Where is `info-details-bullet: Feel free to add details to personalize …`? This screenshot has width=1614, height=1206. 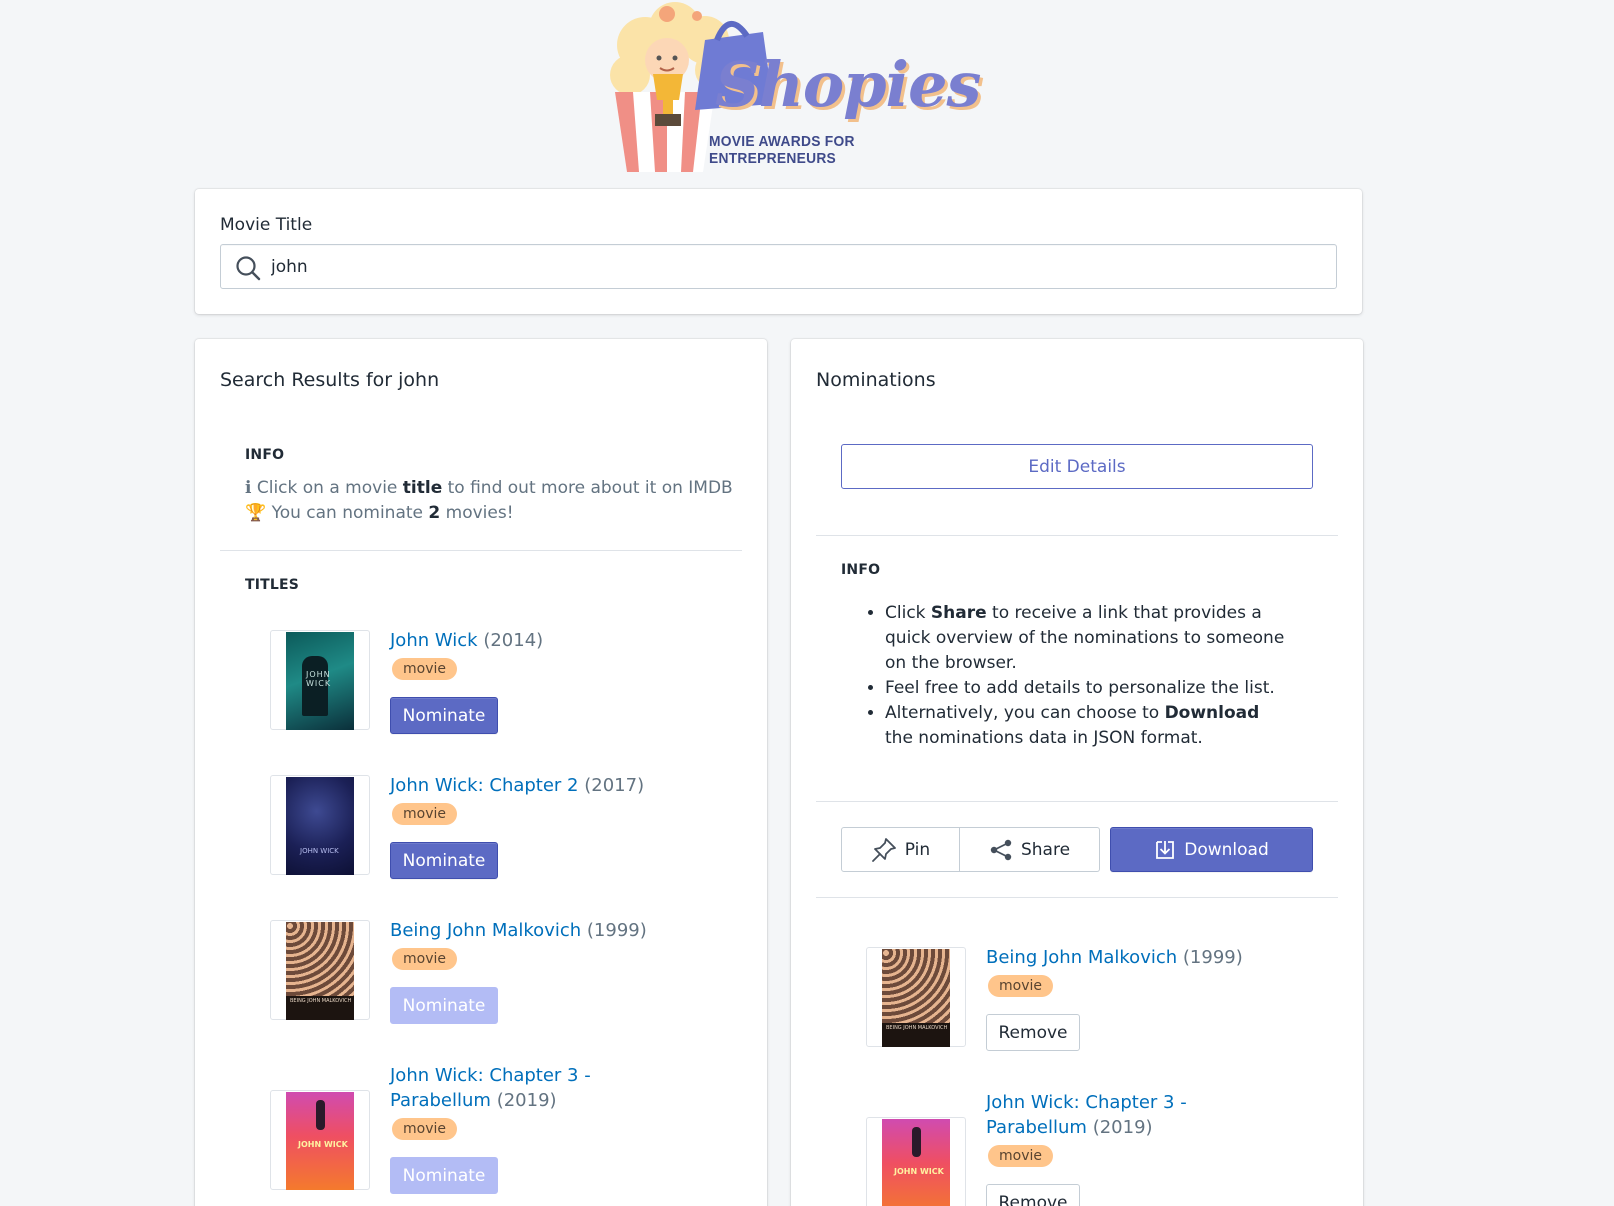
info-details-bullet: Feel free to add details to personalize … is located at coordinates (1088, 688).